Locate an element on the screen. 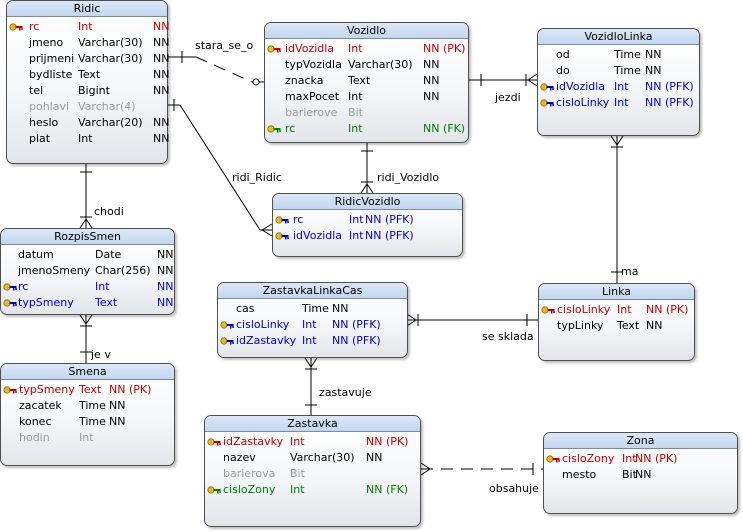  rel-label-je-v: je v is located at coordinates (101, 354).